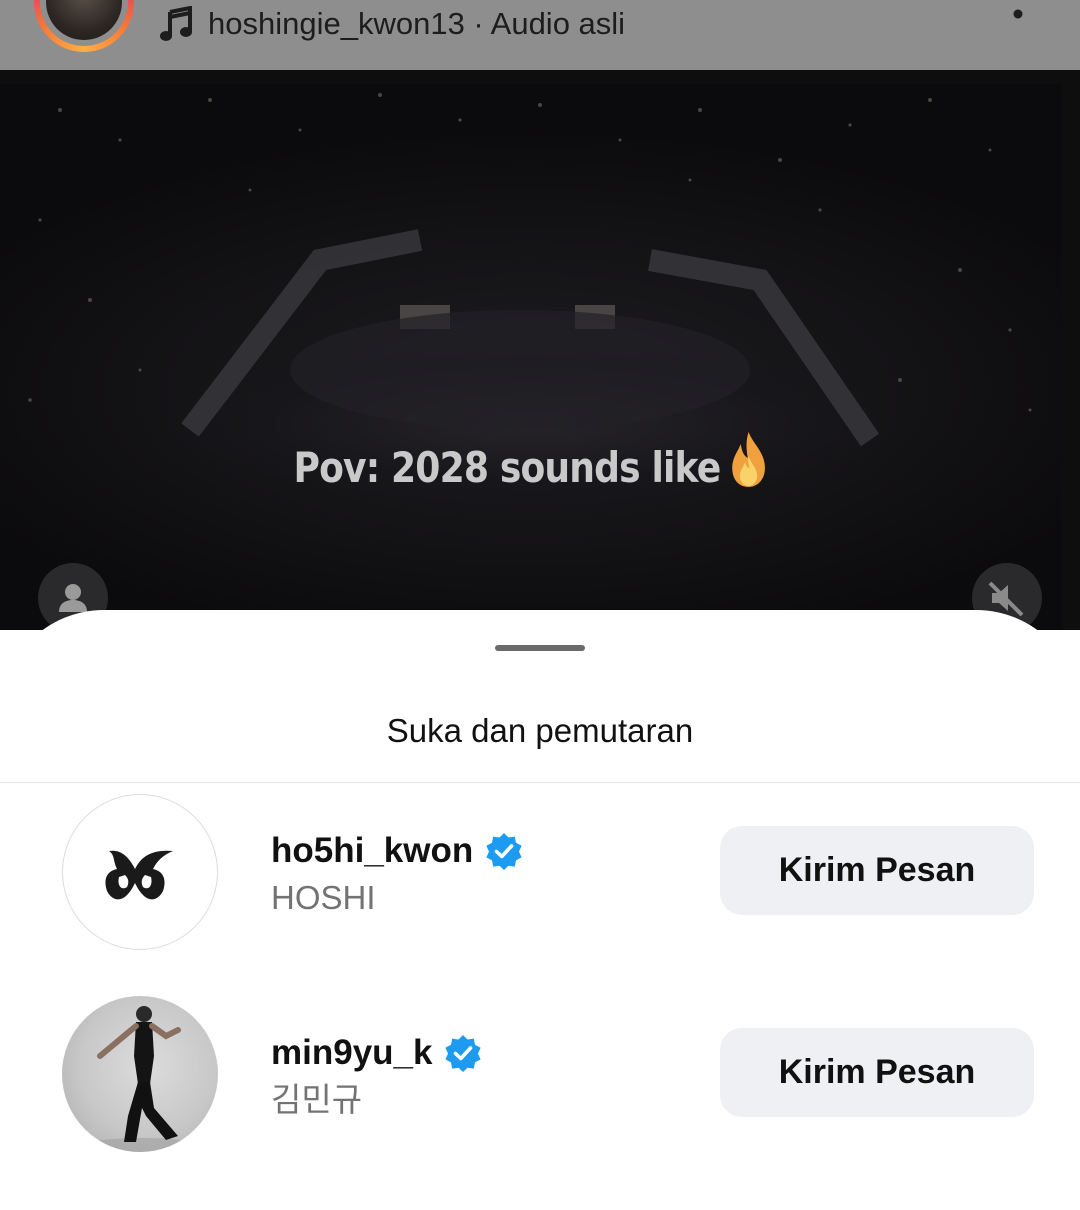 The image size is (1080, 1210). What do you see at coordinates (540, 1081) in the screenshot?
I see `list-item: min9yu_k 김민규 Kirim Pesan` at bounding box center [540, 1081].